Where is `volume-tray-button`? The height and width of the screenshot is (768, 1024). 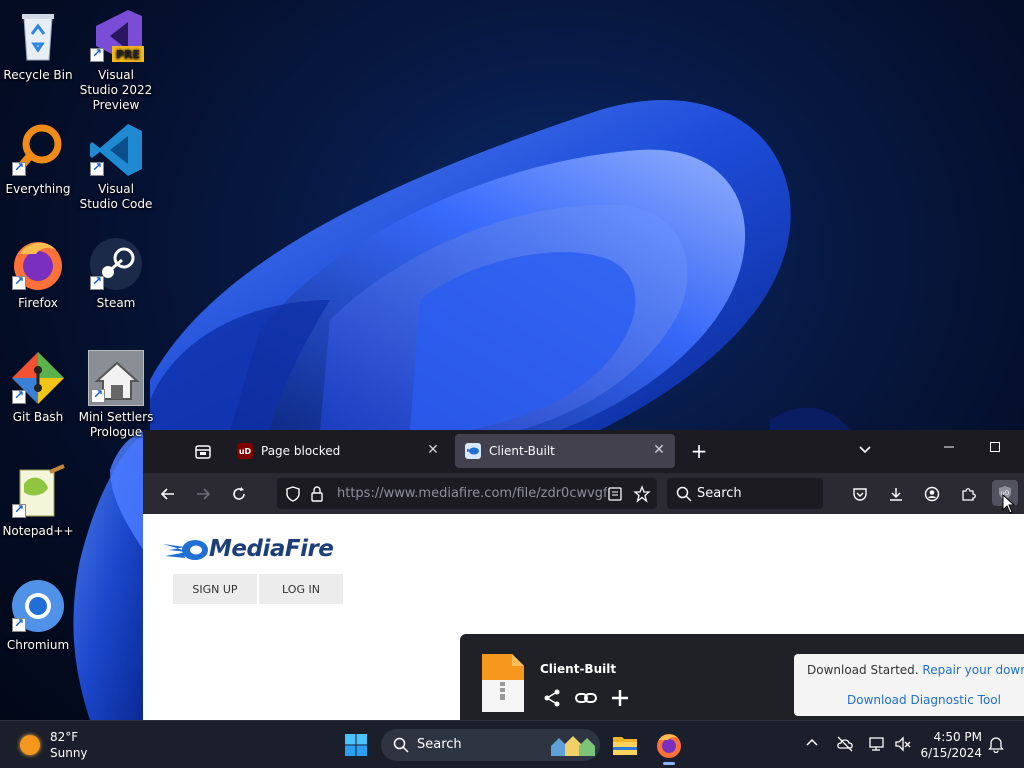
volume-tray-button is located at coordinates (904, 745).